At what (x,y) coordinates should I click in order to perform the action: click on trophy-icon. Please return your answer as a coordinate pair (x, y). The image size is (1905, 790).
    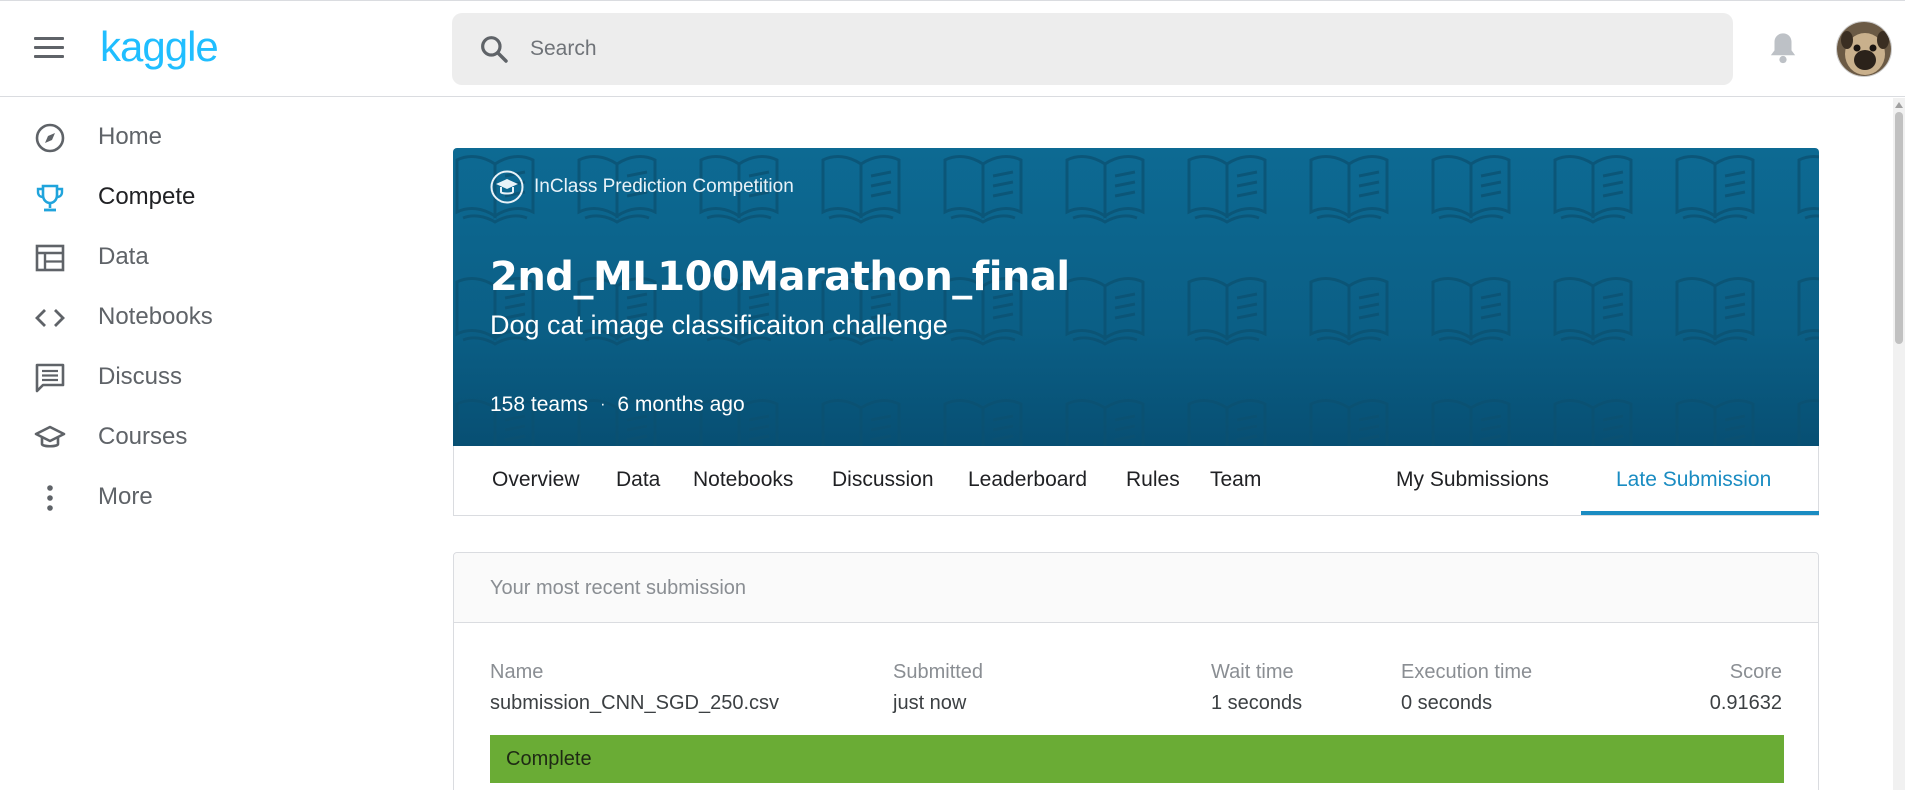
    Looking at the image, I should click on (50, 198).